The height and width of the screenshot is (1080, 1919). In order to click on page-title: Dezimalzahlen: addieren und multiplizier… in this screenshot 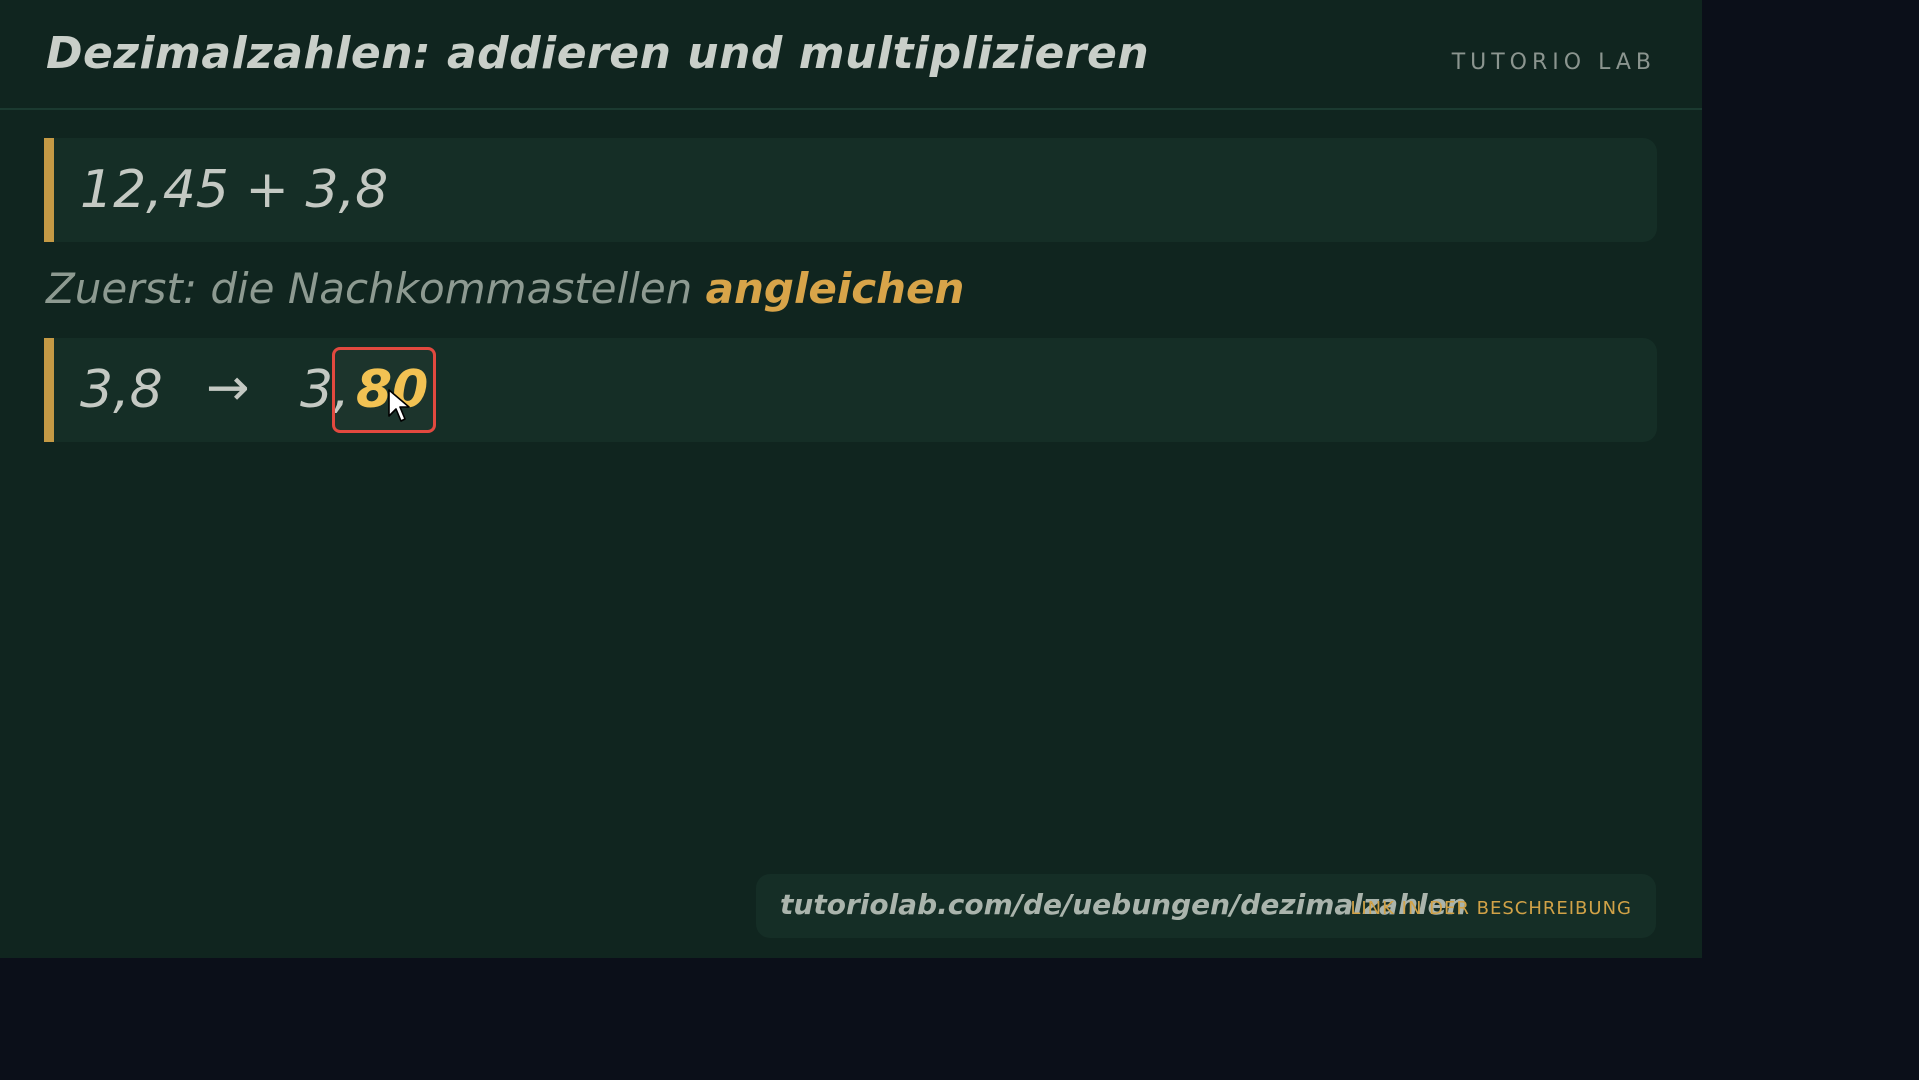, I will do `click(598, 53)`.